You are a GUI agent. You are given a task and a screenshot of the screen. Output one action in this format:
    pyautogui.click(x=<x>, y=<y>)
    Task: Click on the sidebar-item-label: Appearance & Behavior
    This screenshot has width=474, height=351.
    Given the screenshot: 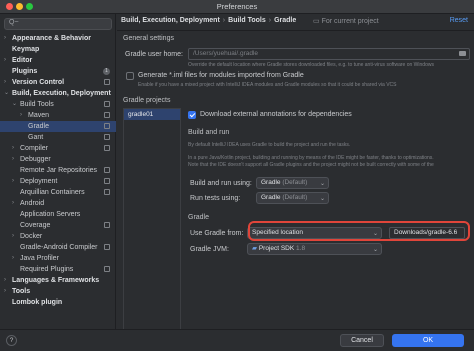 What is the action you would take?
    pyautogui.click(x=51, y=38)
    